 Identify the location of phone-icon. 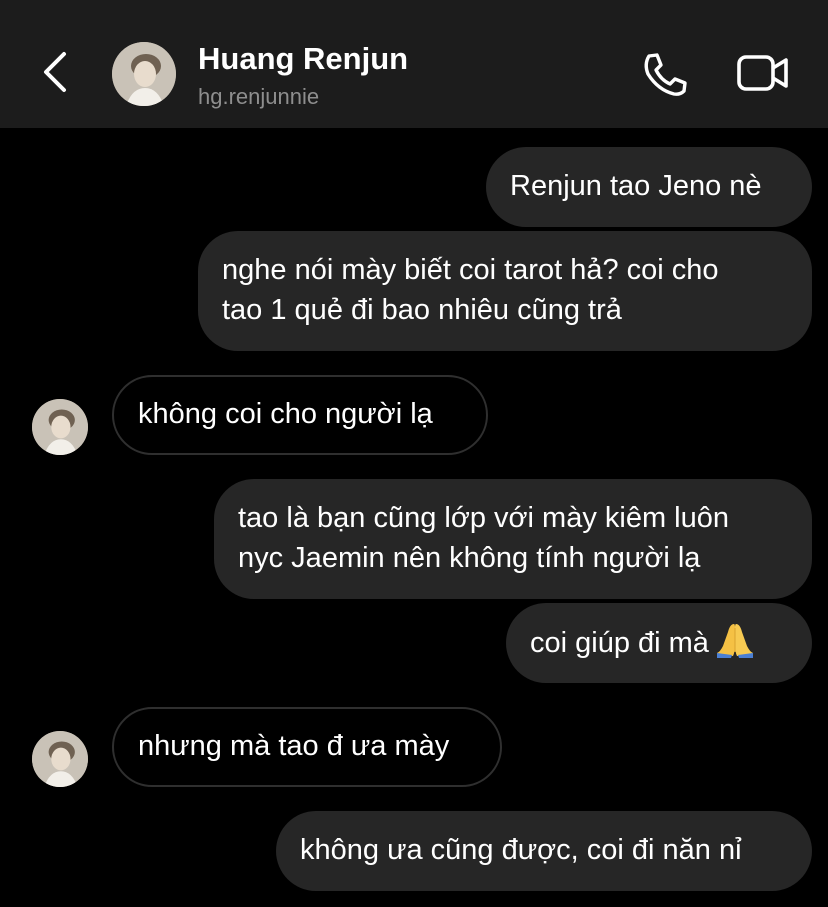
(665, 74).